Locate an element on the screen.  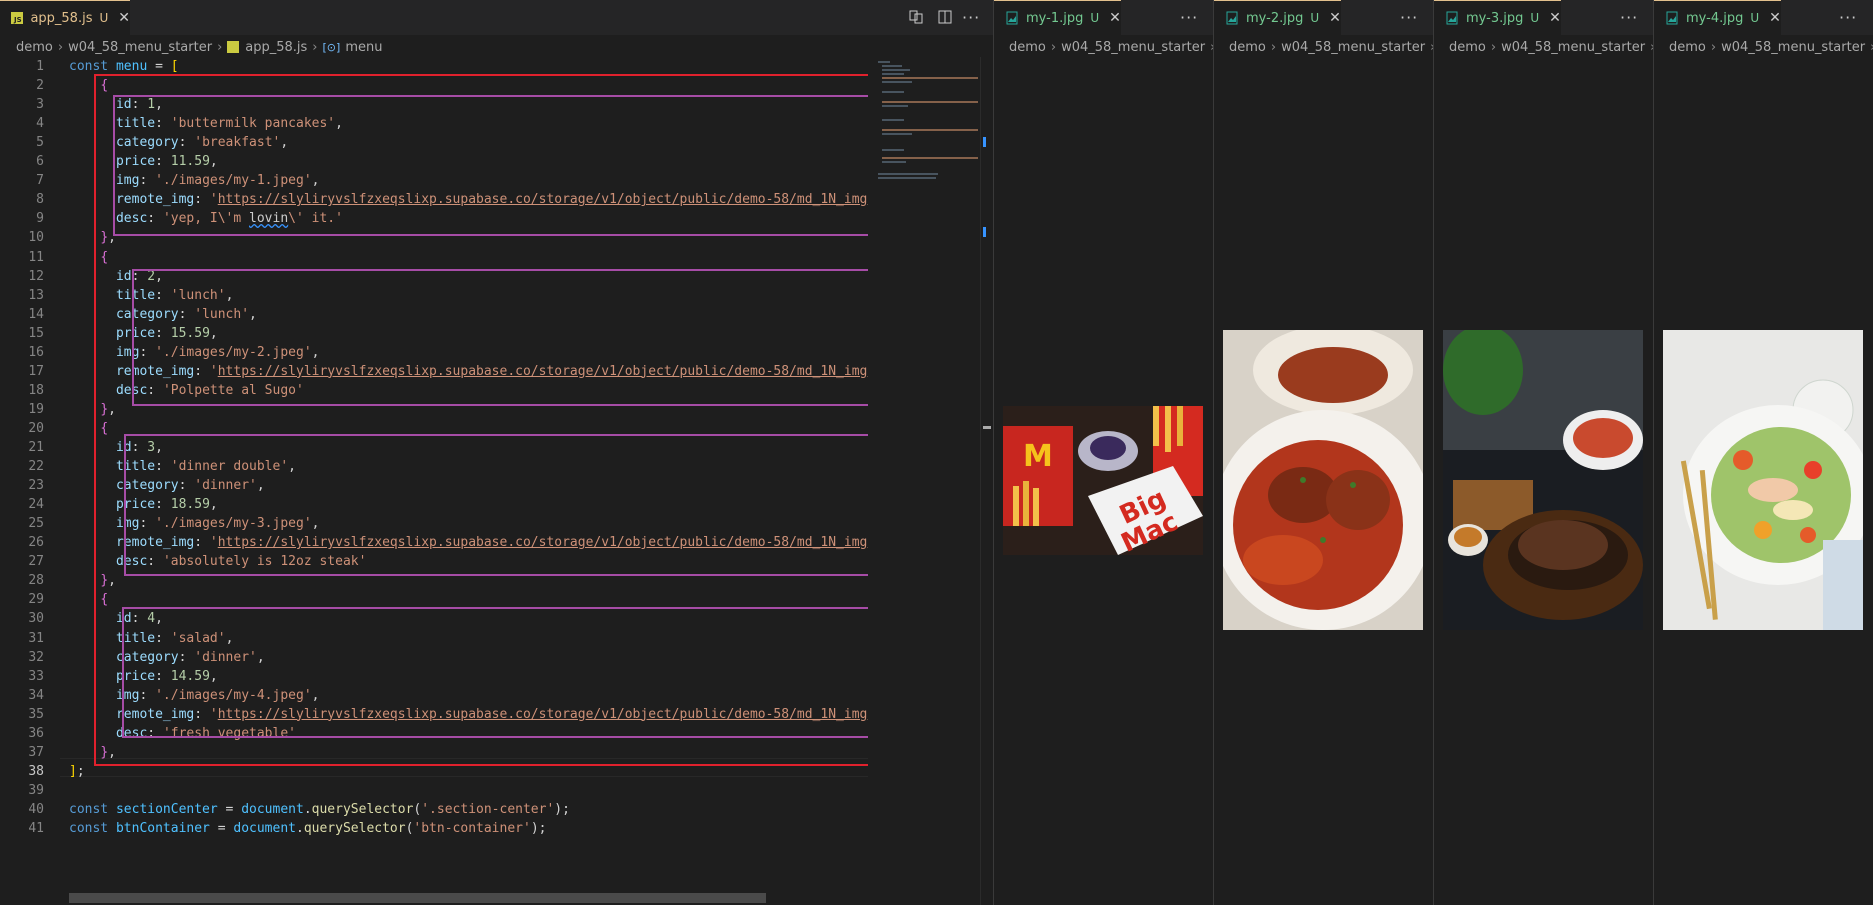
code-text: price: 14.59, is located at coordinates (166, 676).